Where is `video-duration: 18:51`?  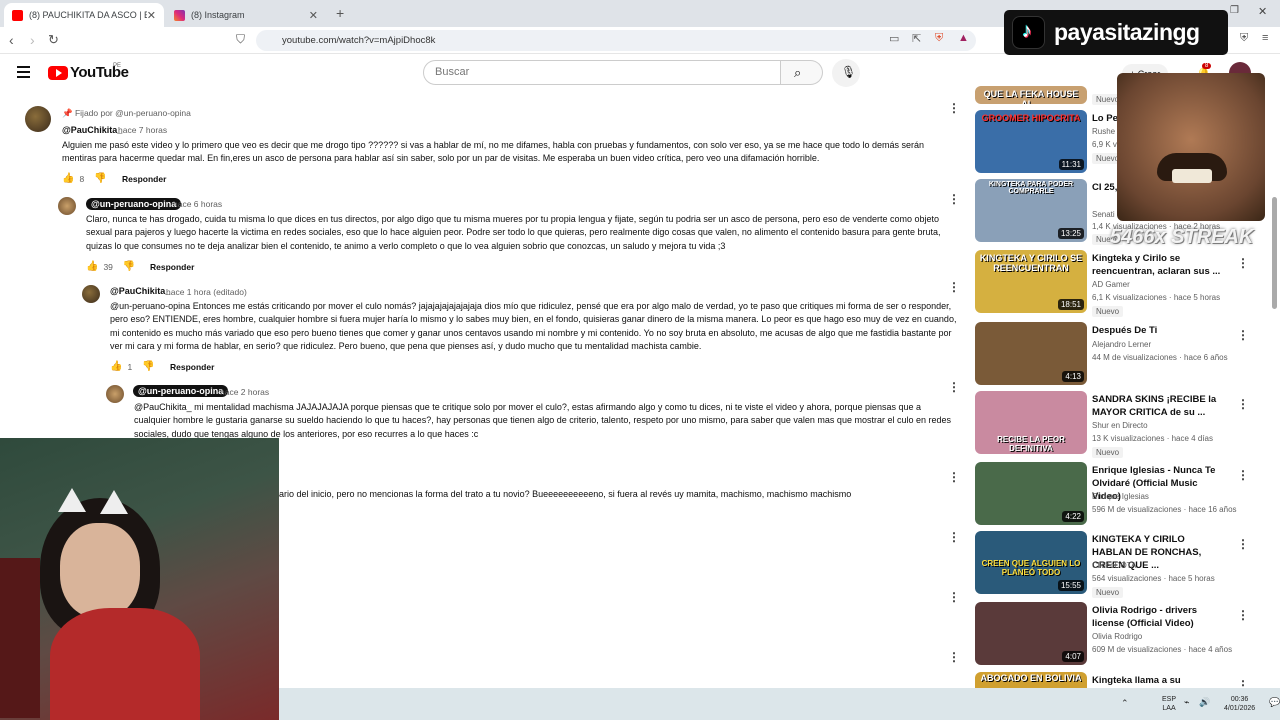 video-duration: 18:51 is located at coordinates (1070, 304).